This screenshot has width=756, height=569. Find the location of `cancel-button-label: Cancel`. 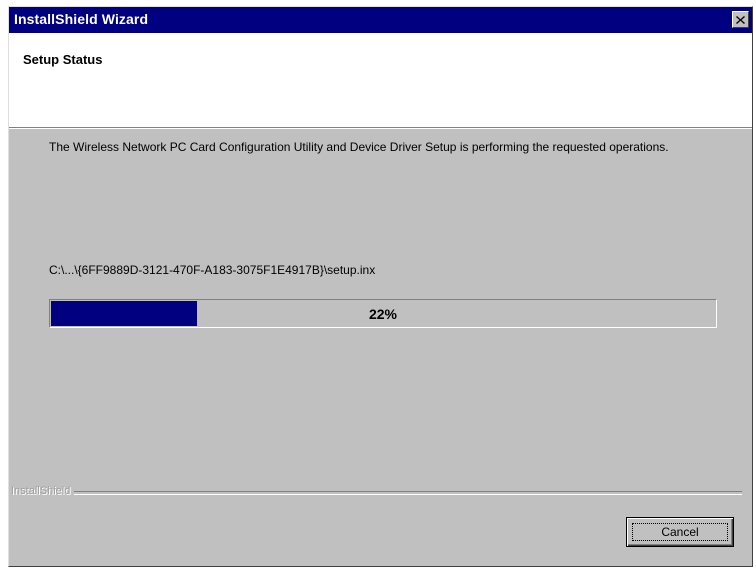

cancel-button-label: Cancel is located at coordinates (680, 532).